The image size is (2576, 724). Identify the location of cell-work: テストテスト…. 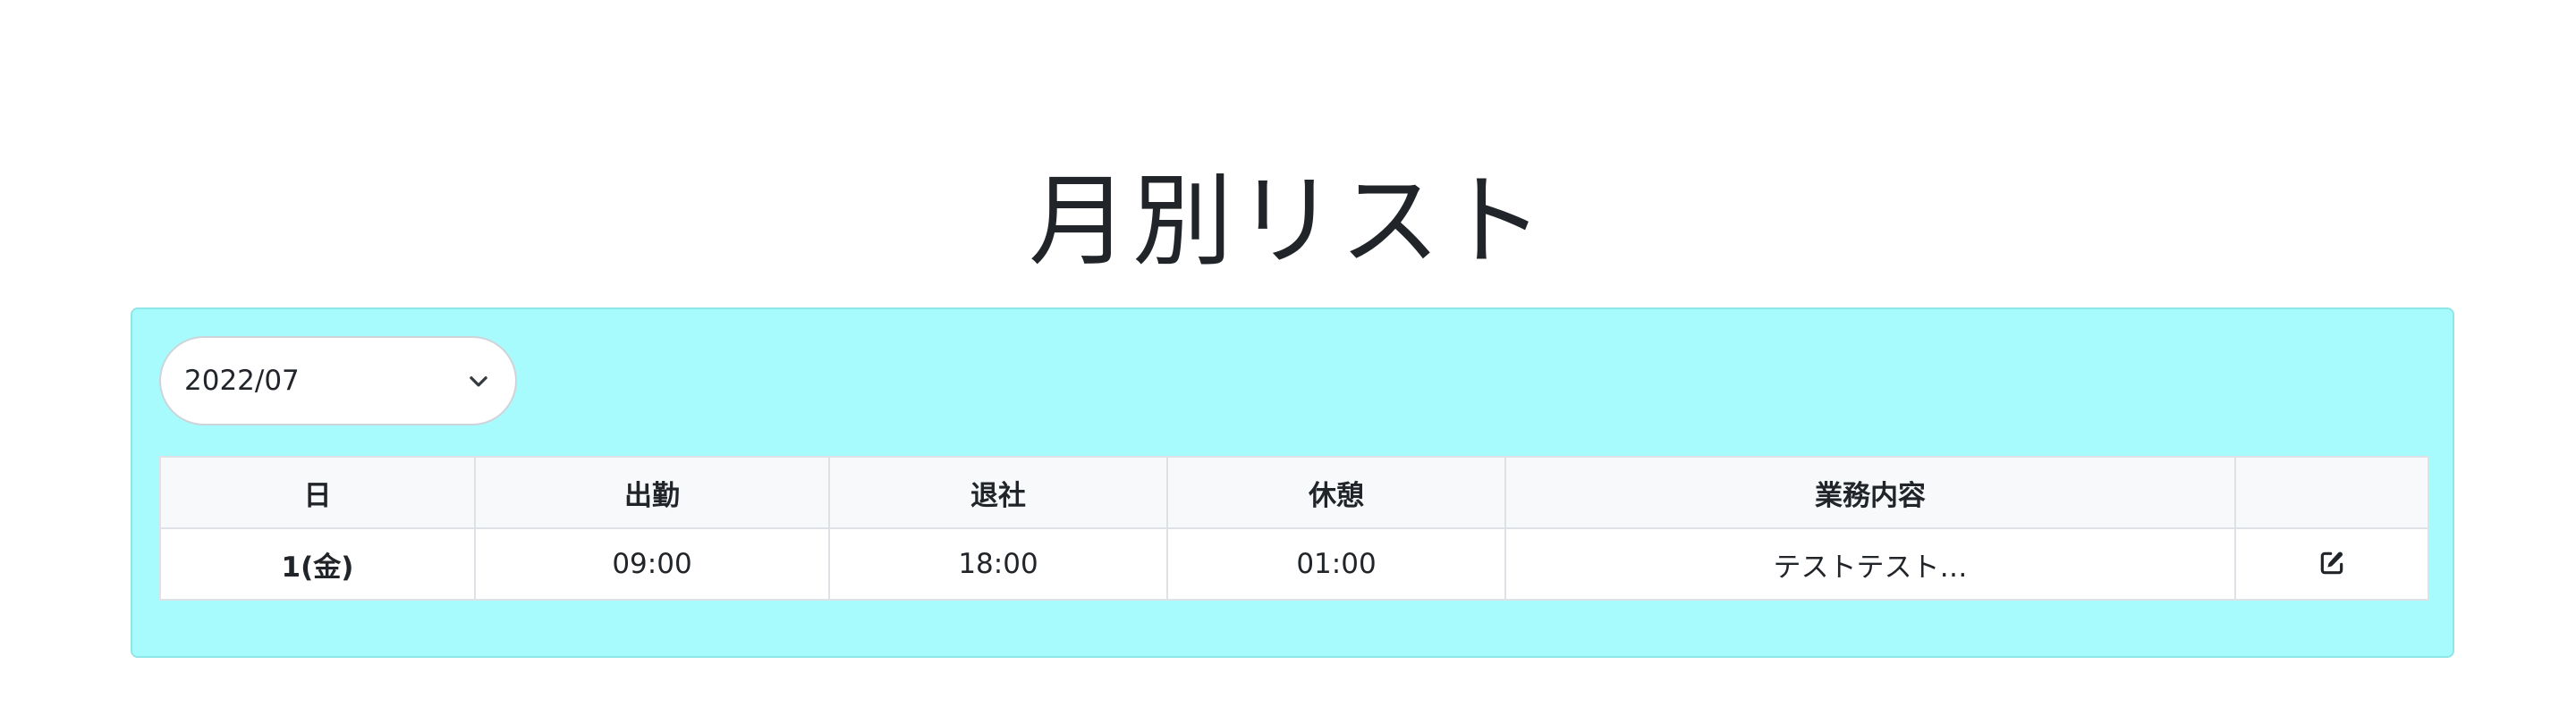
(1870, 564).